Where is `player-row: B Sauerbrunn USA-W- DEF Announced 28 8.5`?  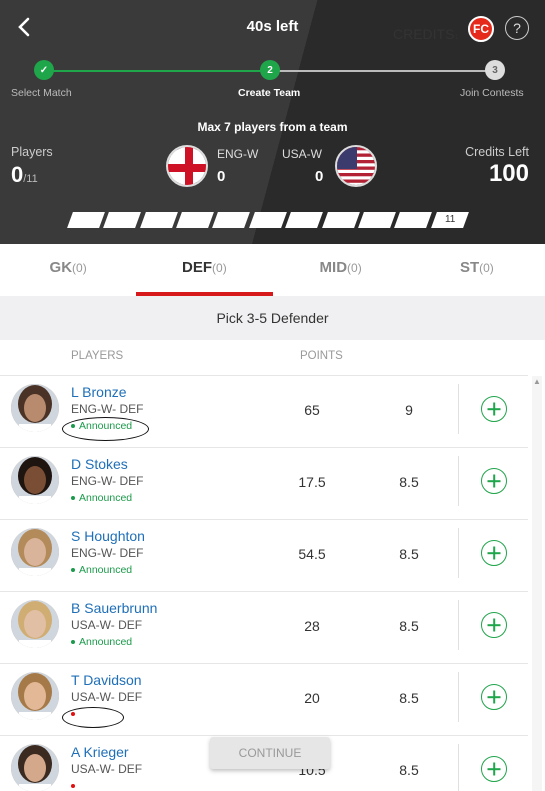
player-row: B Sauerbrunn USA-W- DEF Announced 28 8.5 is located at coordinates (264, 628).